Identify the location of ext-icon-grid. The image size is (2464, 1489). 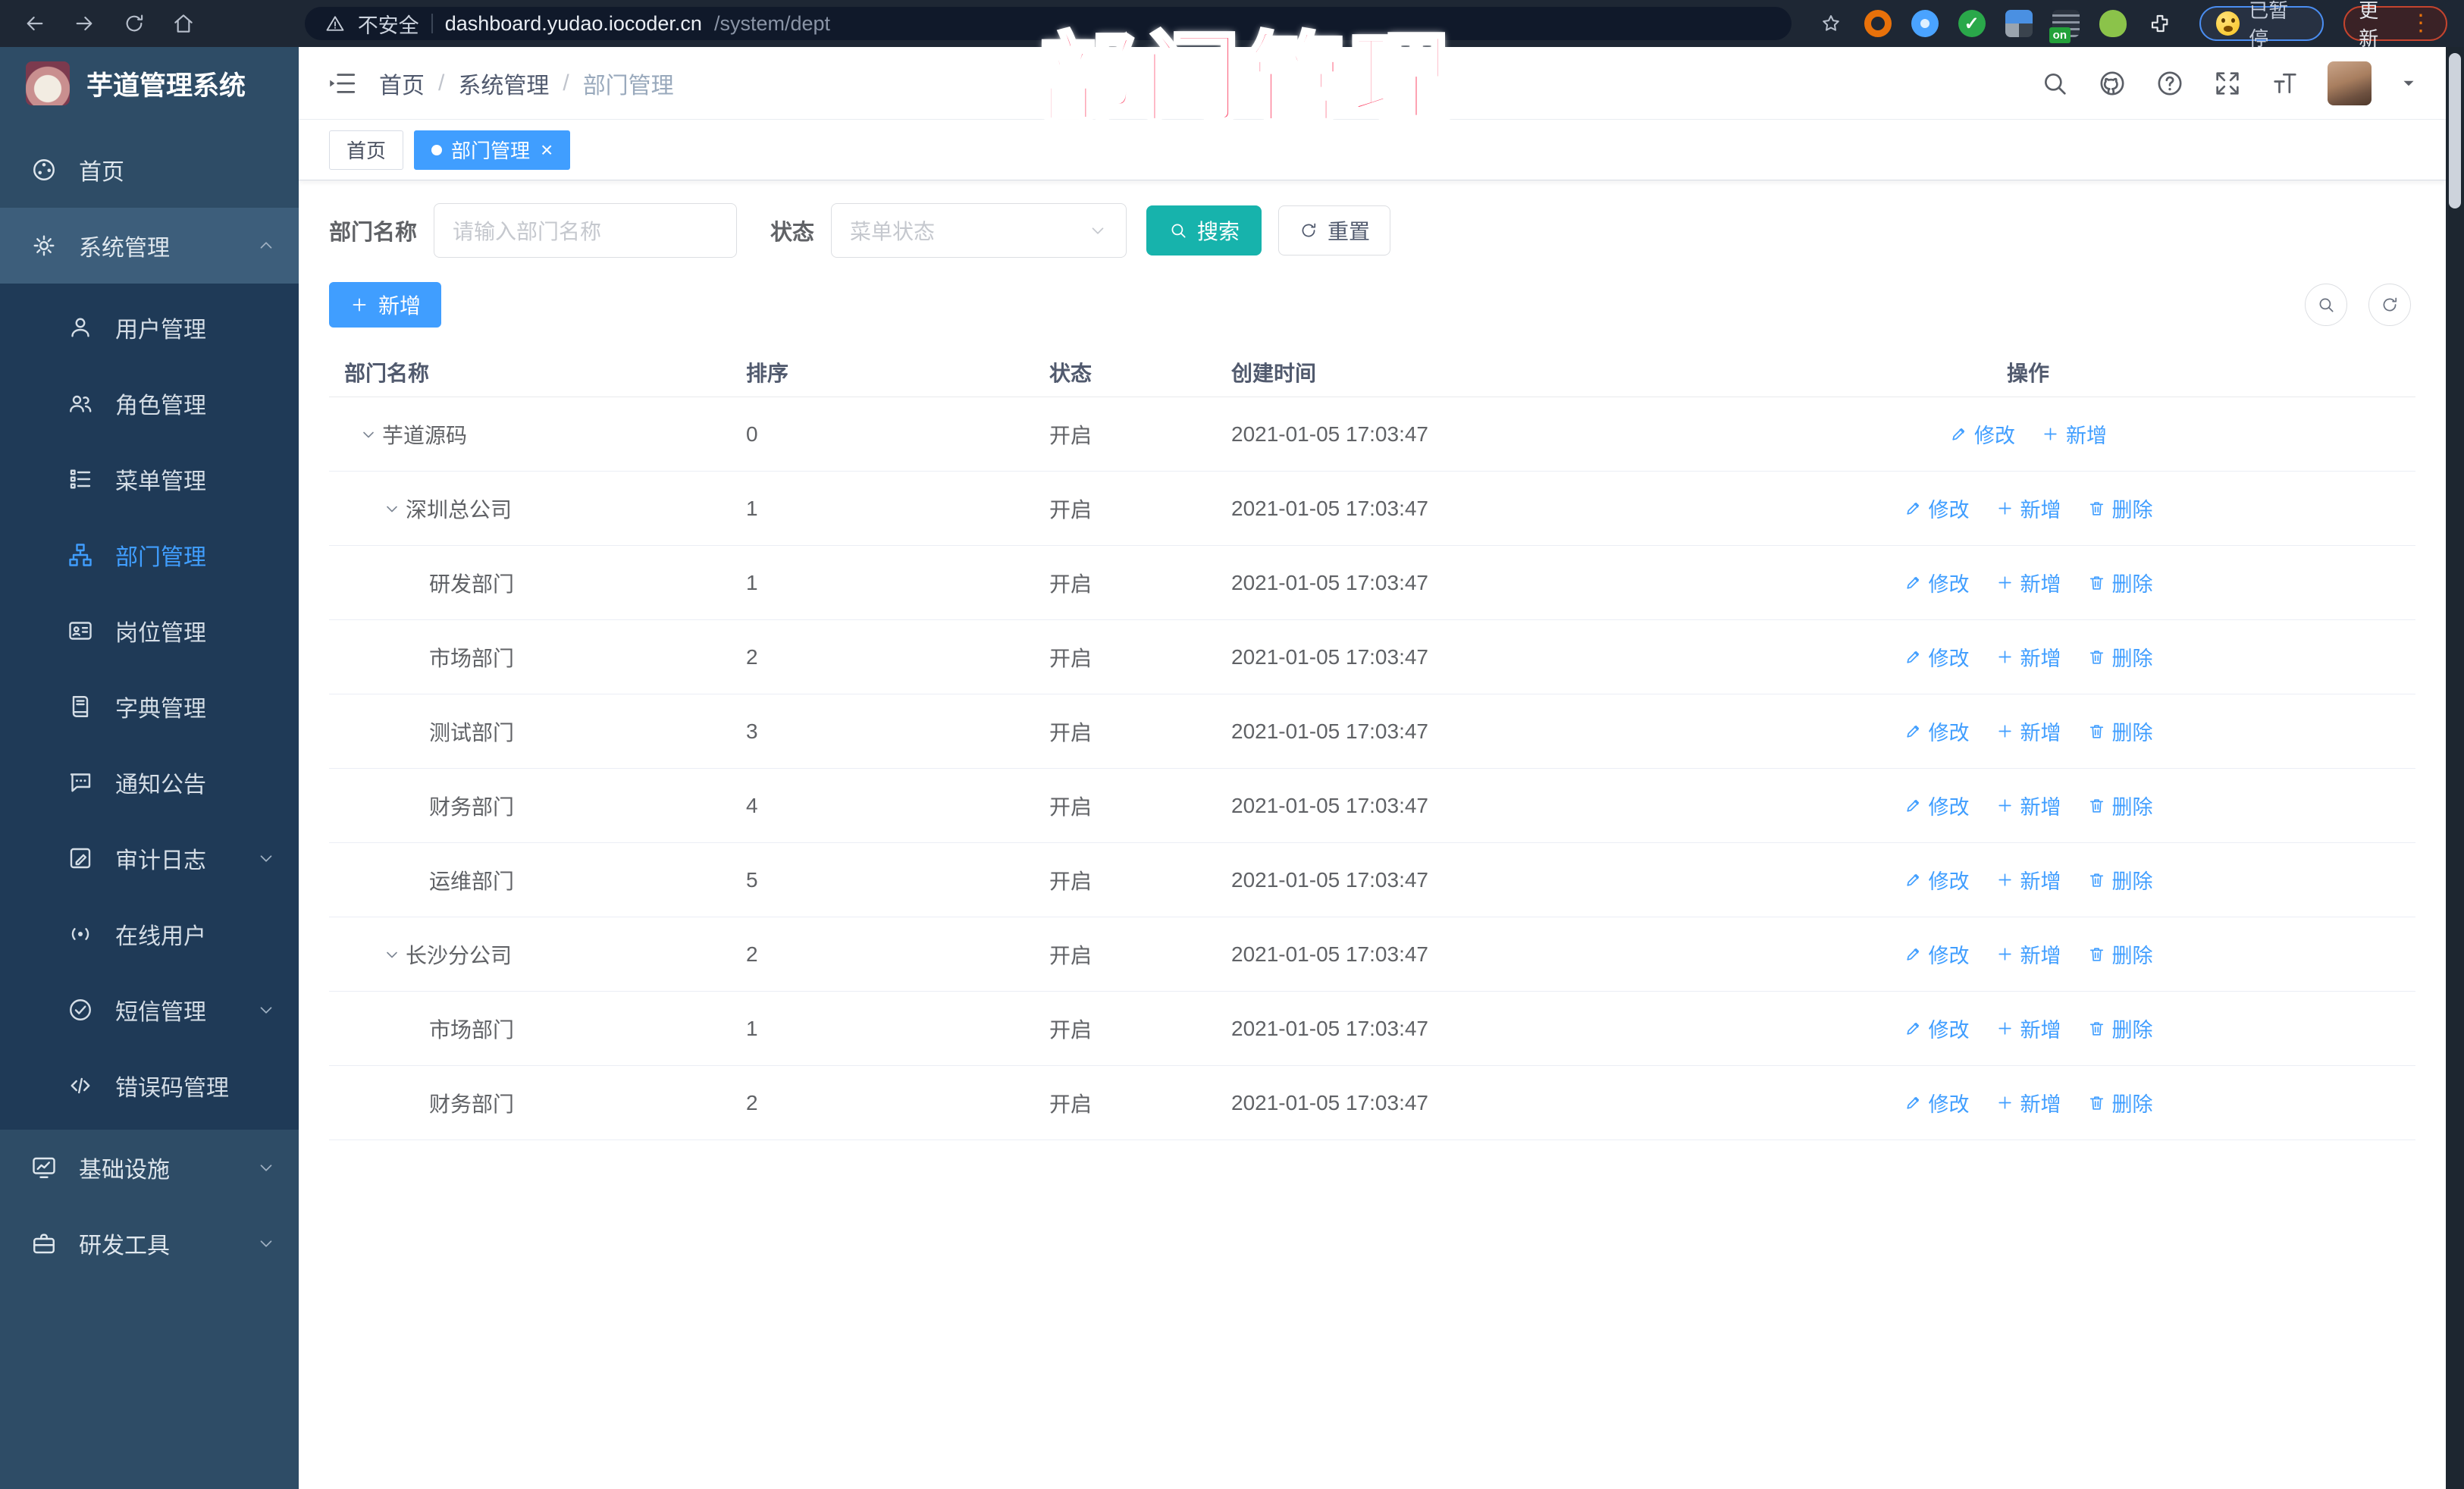
(2019, 23).